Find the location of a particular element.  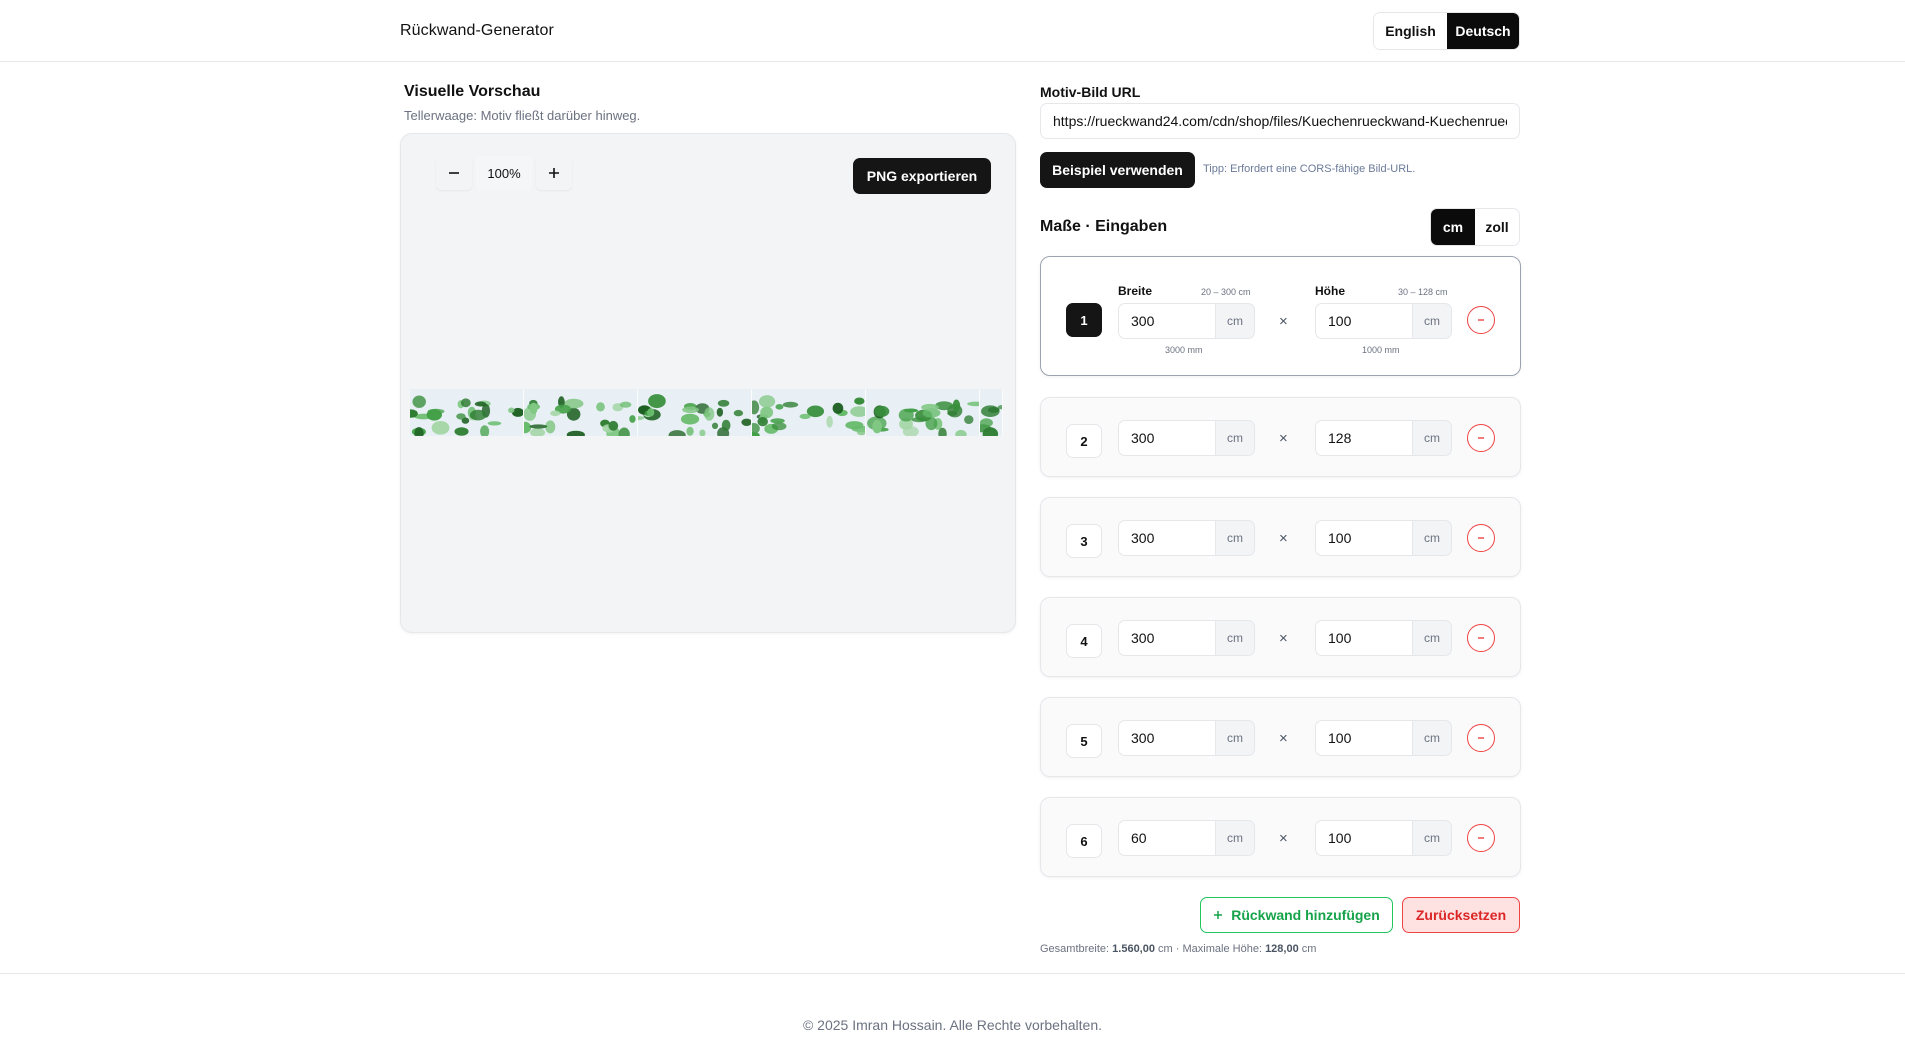

width-label: Breite is located at coordinates (1135, 291).